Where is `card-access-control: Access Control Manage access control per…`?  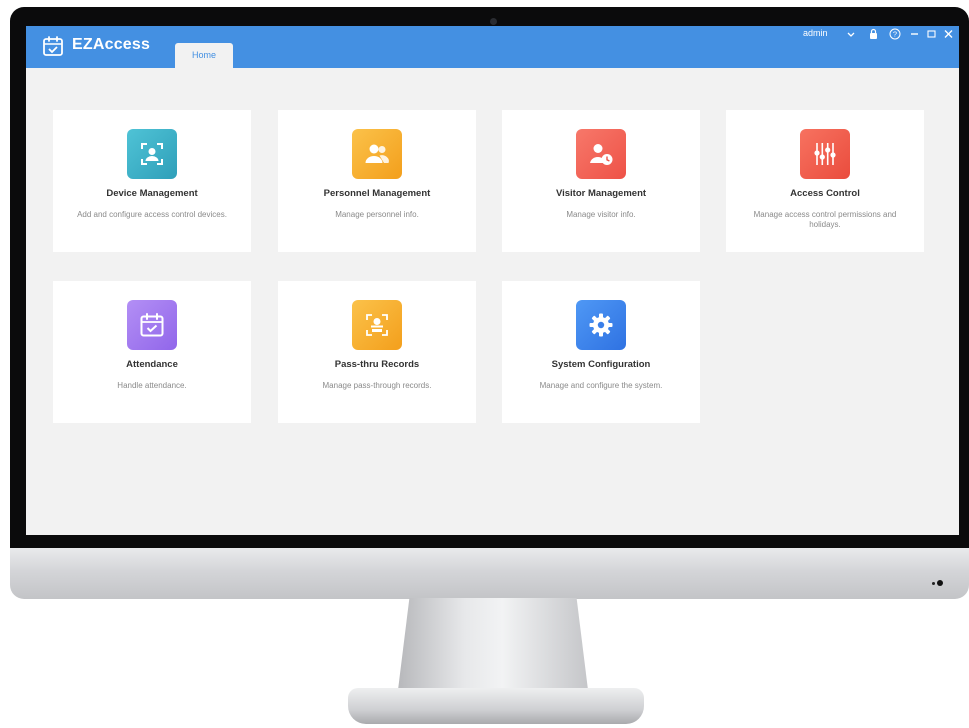
card-access-control: Access Control Manage access control per… is located at coordinates (825, 181).